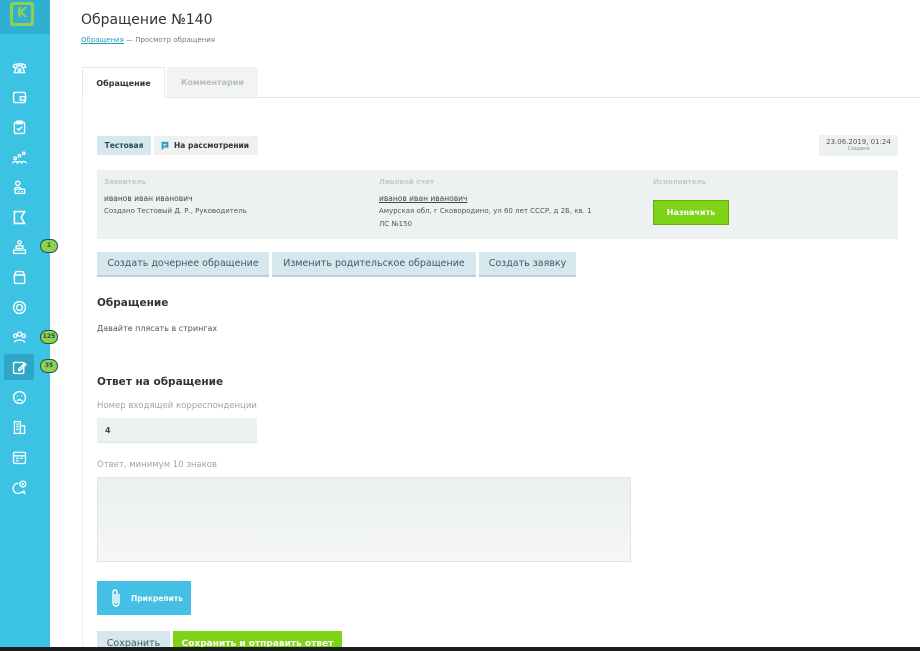  I want to click on answer-title: Ответ на обращение, so click(160, 382).